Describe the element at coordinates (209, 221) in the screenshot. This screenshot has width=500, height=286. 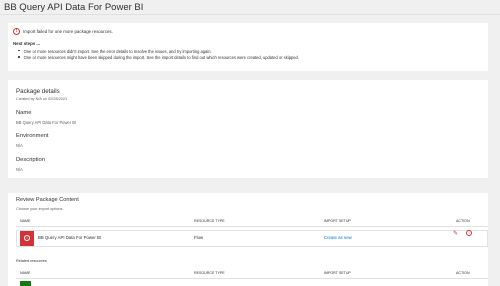
I see `column-header-resource-type: RESOURCE TYPE` at that location.